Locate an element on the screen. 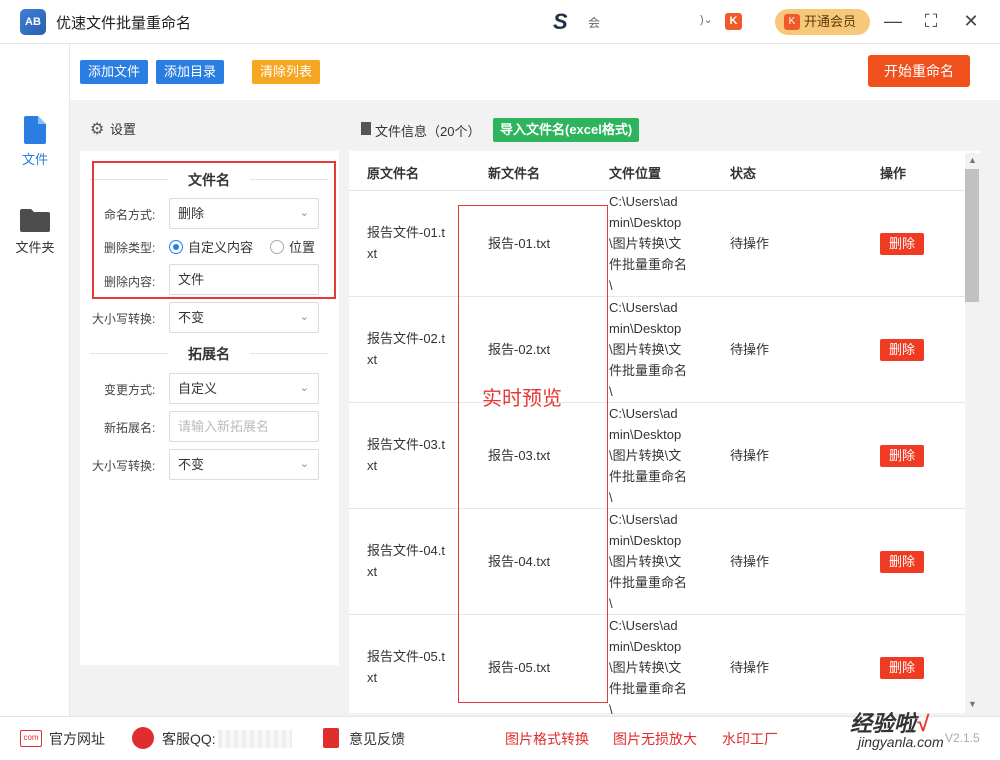 The height and width of the screenshot is (760, 1000). original-name-cell: 报告文件-02.t xt is located at coordinates (406, 349).